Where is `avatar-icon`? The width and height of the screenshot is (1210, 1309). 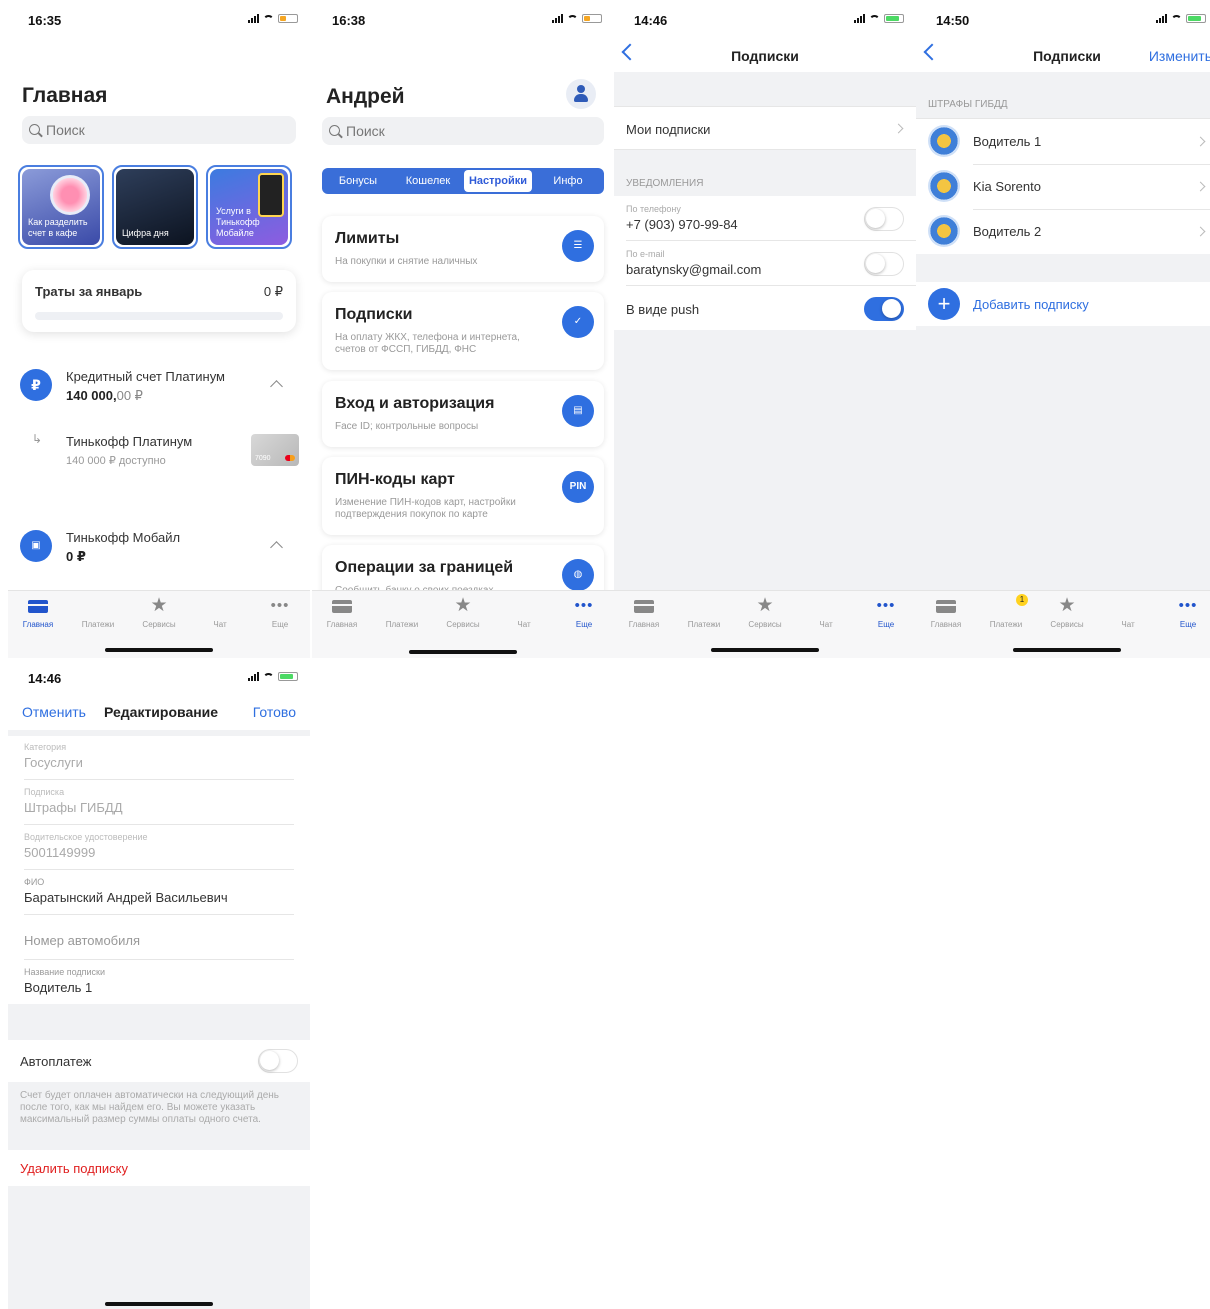
avatar-icon is located at coordinates (581, 94).